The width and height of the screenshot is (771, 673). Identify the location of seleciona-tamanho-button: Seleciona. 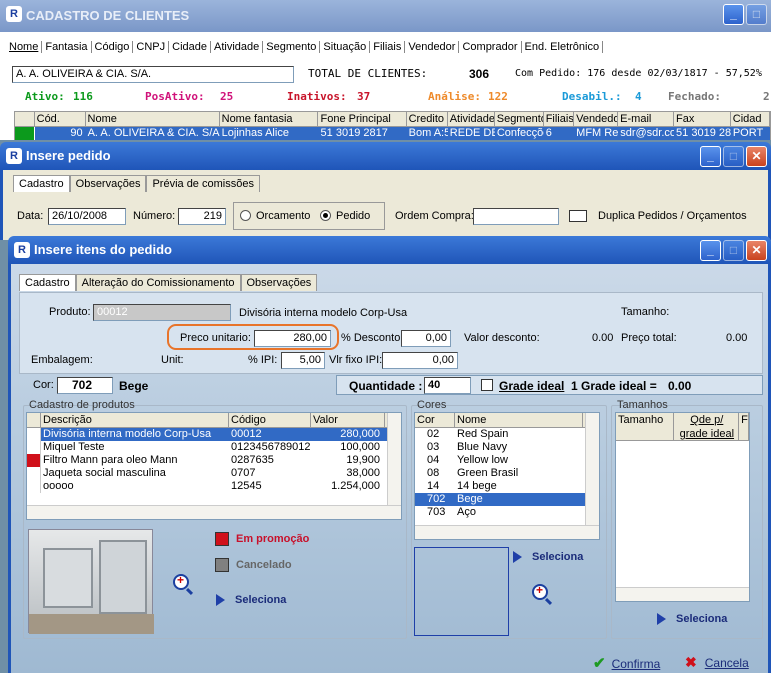
(692, 619).